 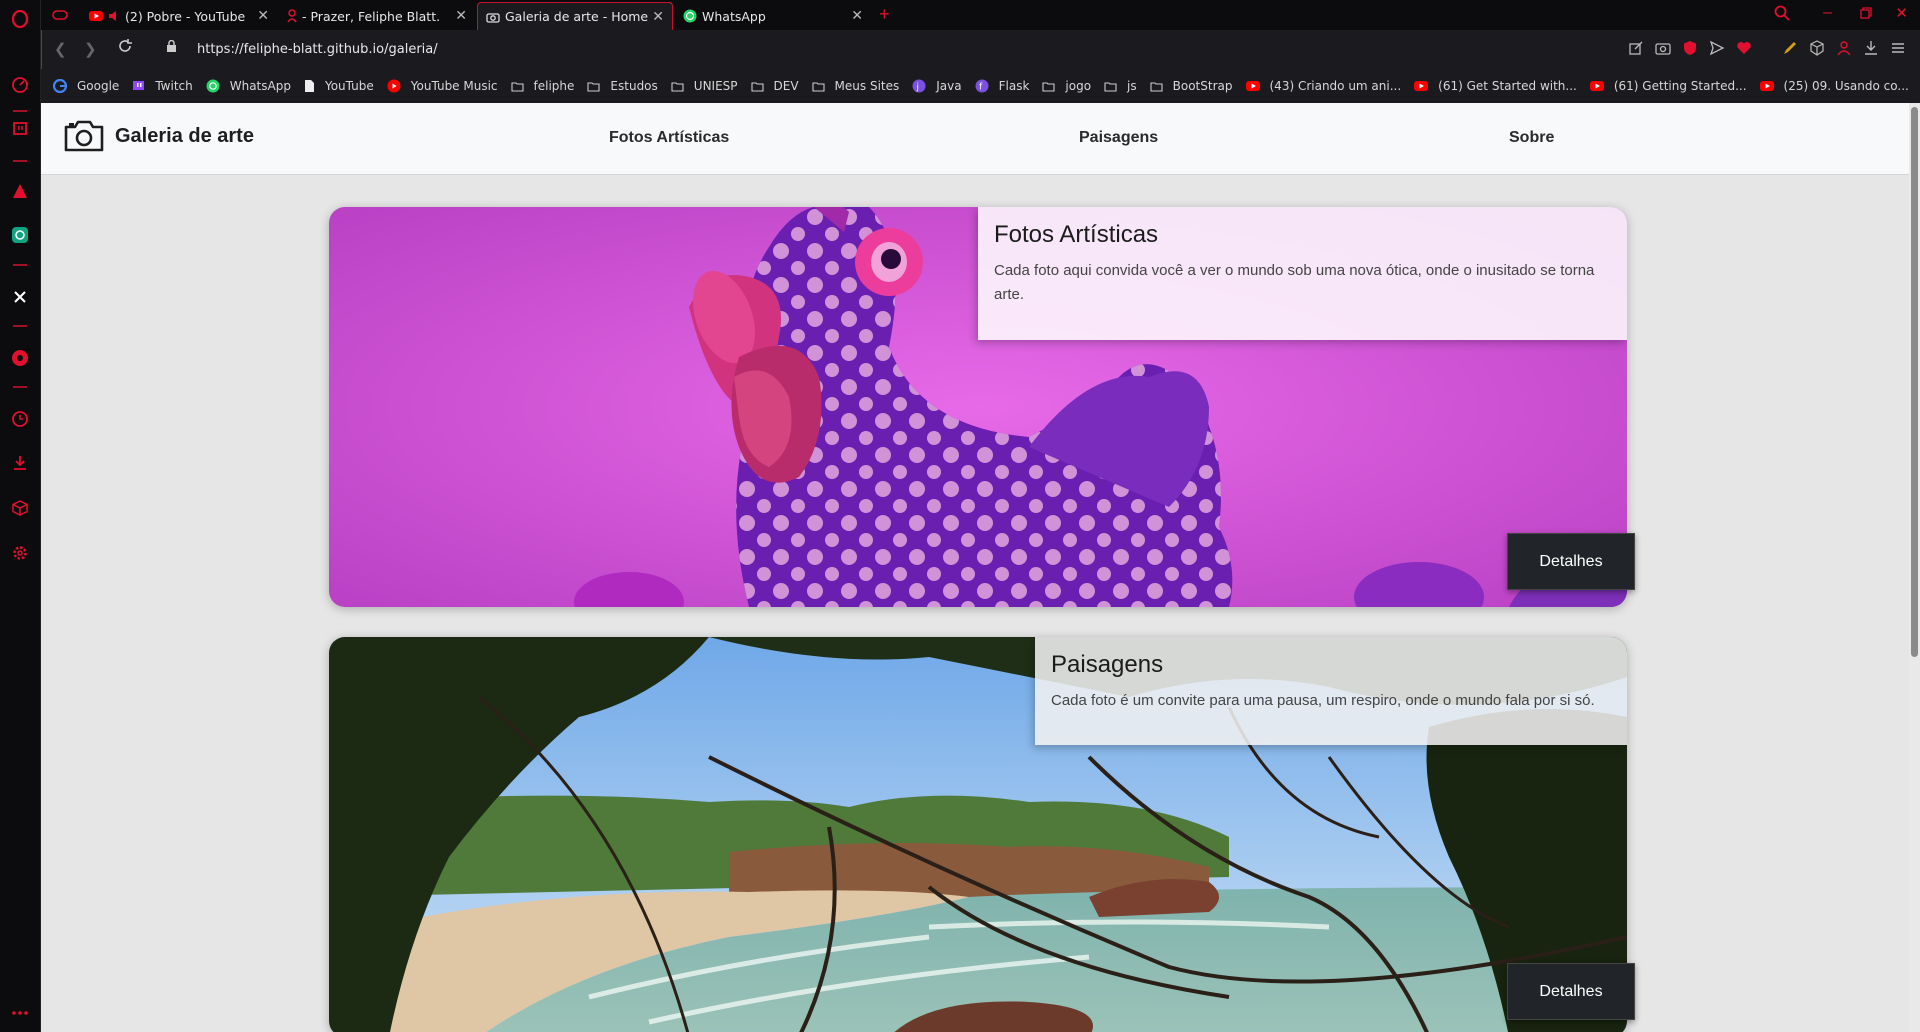 What do you see at coordinates (1636, 48) in the screenshot?
I see `edit-icon` at bounding box center [1636, 48].